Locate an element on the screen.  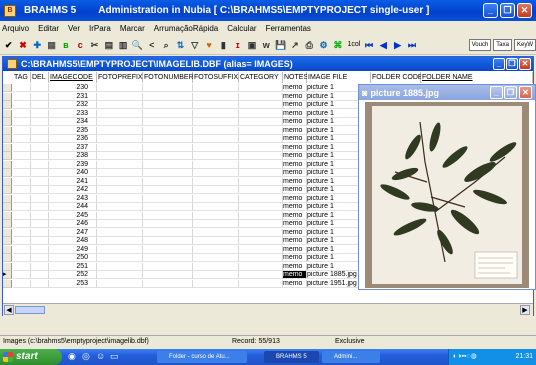
cell-code: 236 is located at coordinates (73, 139).